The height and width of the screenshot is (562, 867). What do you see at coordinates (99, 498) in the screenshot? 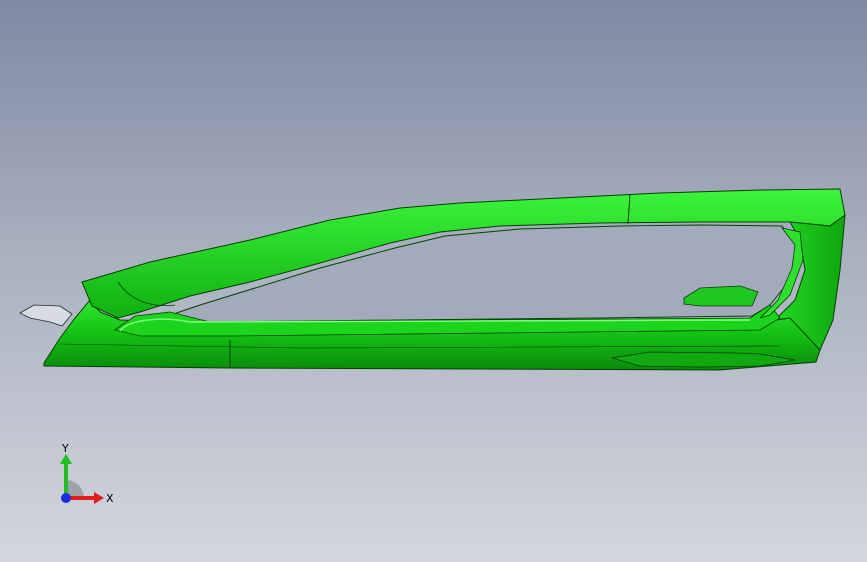
I see `x-axis-arrow` at bounding box center [99, 498].